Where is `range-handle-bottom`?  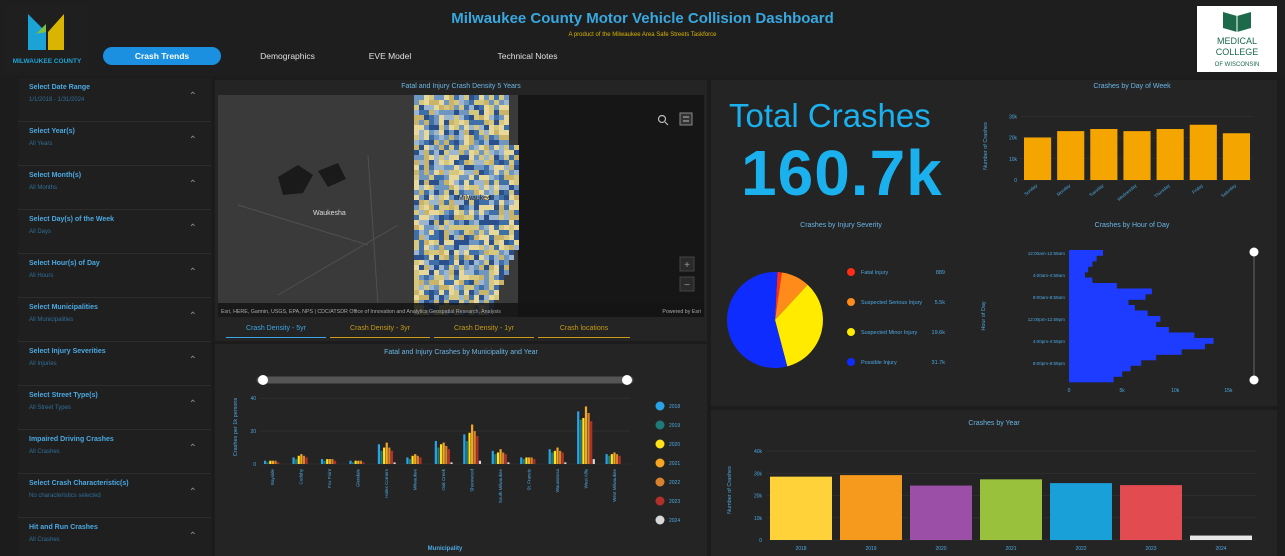
range-handle-bottom is located at coordinates (1254, 380).